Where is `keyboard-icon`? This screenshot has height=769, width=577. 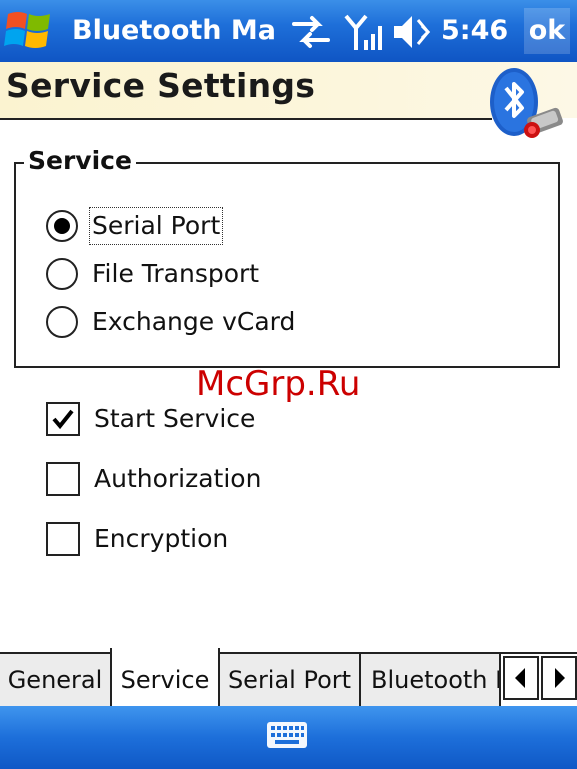 keyboard-icon is located at coordinates (287, 736).